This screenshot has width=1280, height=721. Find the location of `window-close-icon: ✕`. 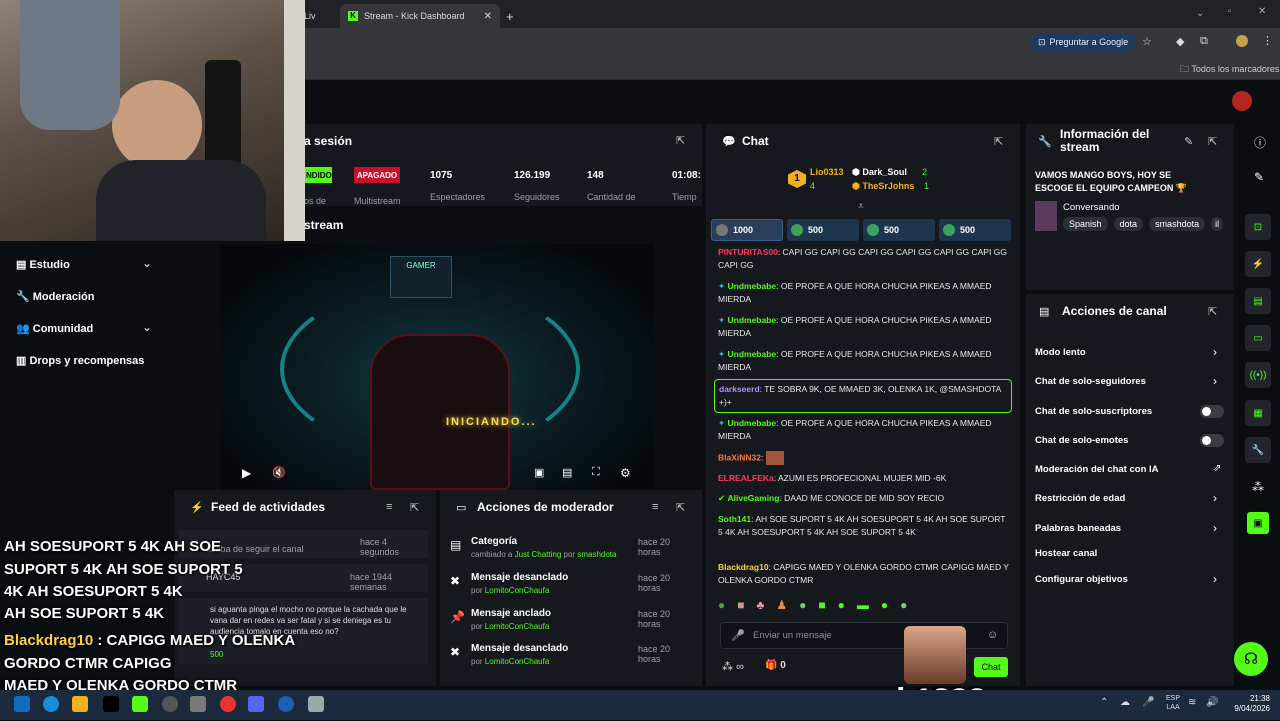

window-close-icon: ✕ is located at coordinates (1262, 11).